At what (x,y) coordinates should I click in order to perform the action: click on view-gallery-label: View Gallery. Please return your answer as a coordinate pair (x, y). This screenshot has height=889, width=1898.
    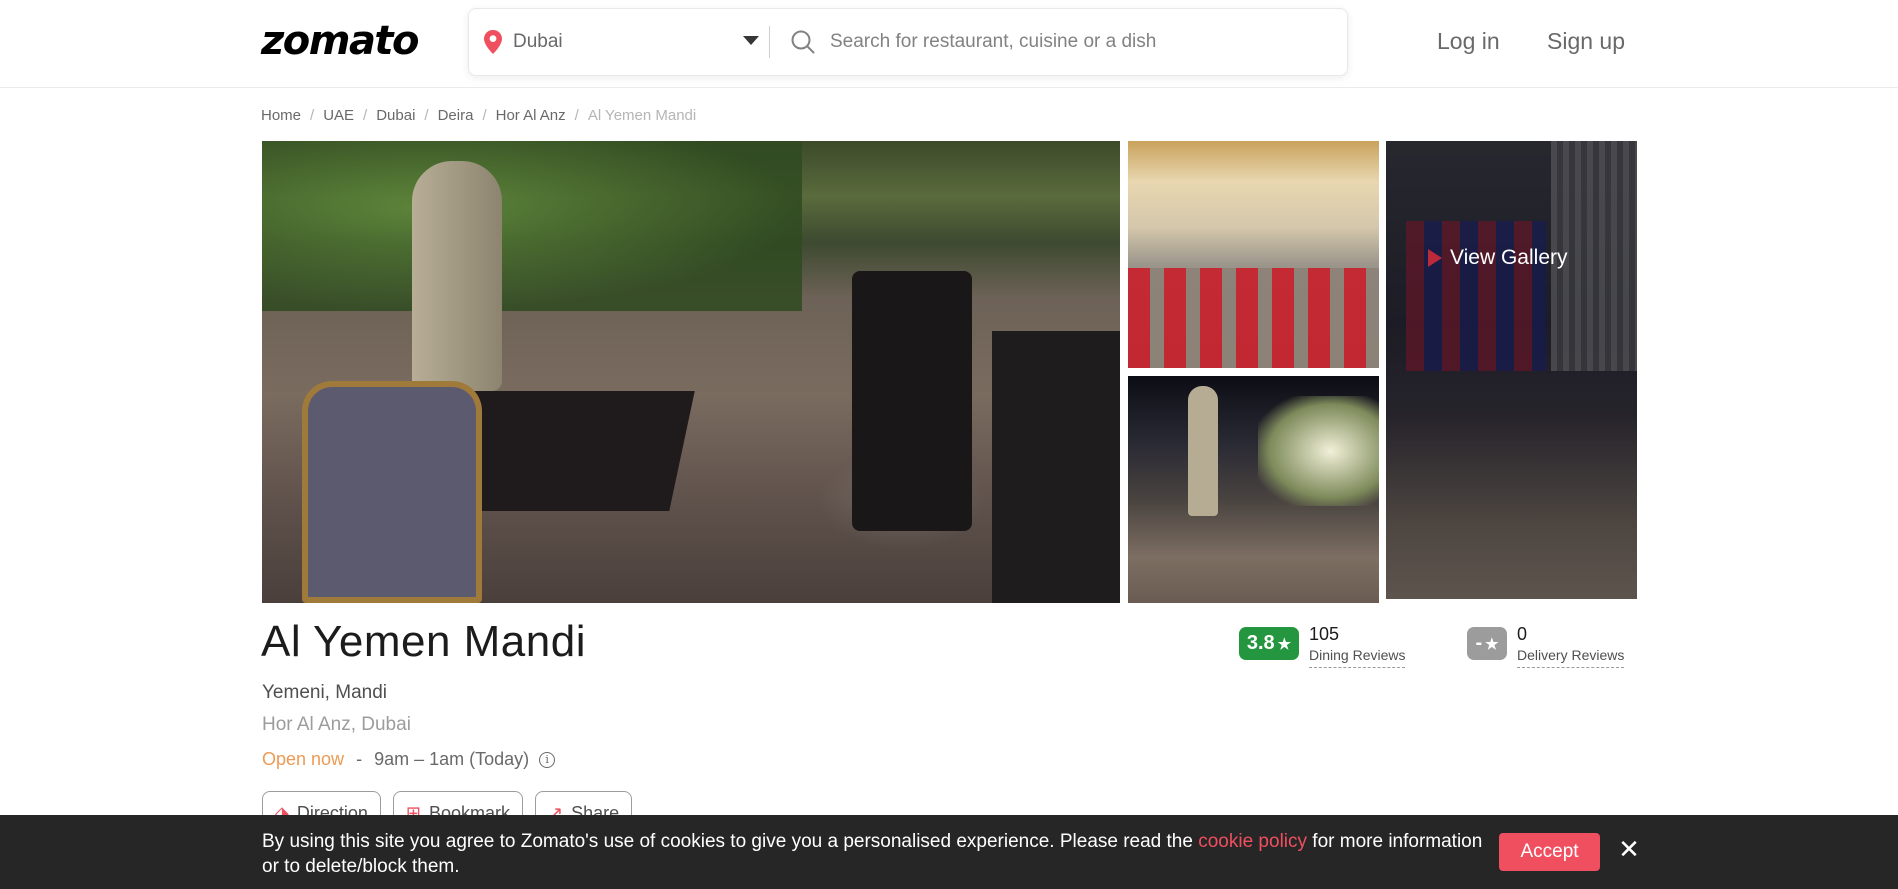
    Looking at the image, I should click on (1509, 257).